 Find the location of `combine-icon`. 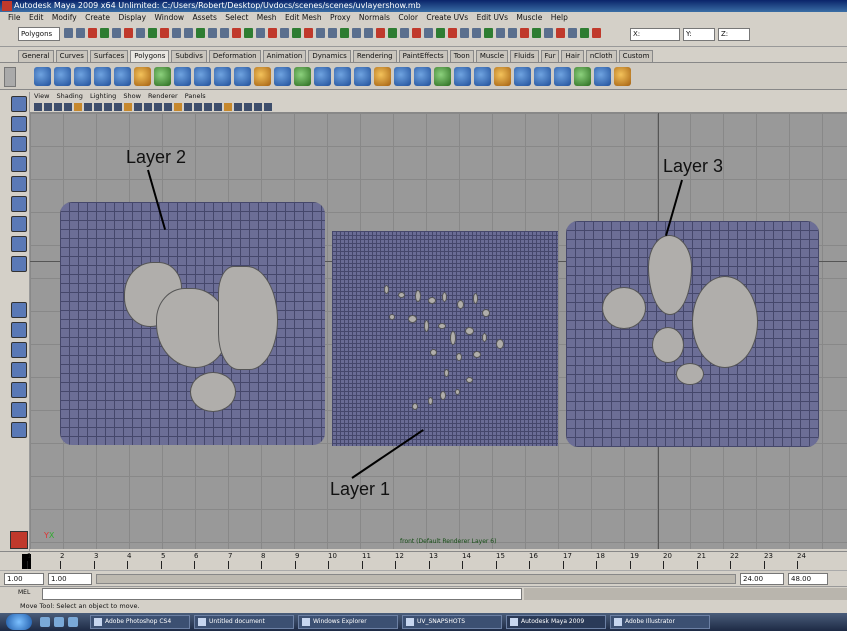

combine-icon is located at coordinates (162, 76).